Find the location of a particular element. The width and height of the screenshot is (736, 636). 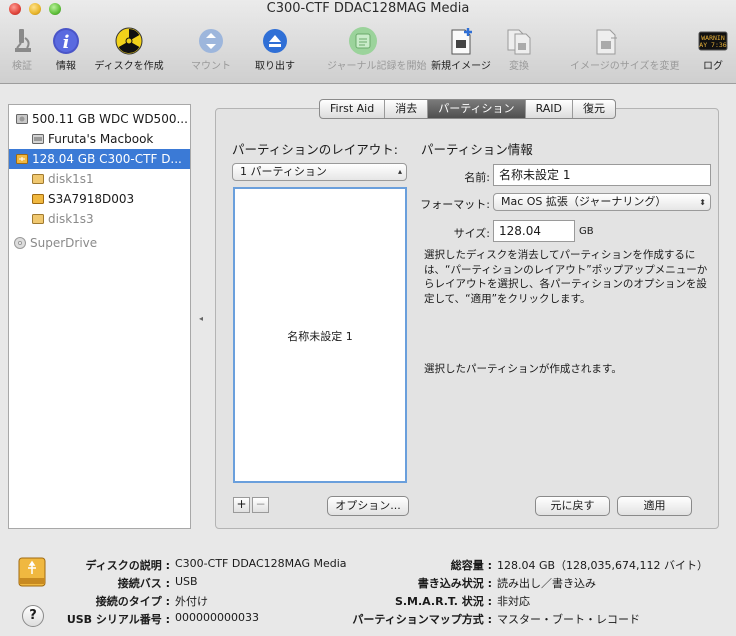

tab-first-aid: First Aid is located at coordinates (352, 109).